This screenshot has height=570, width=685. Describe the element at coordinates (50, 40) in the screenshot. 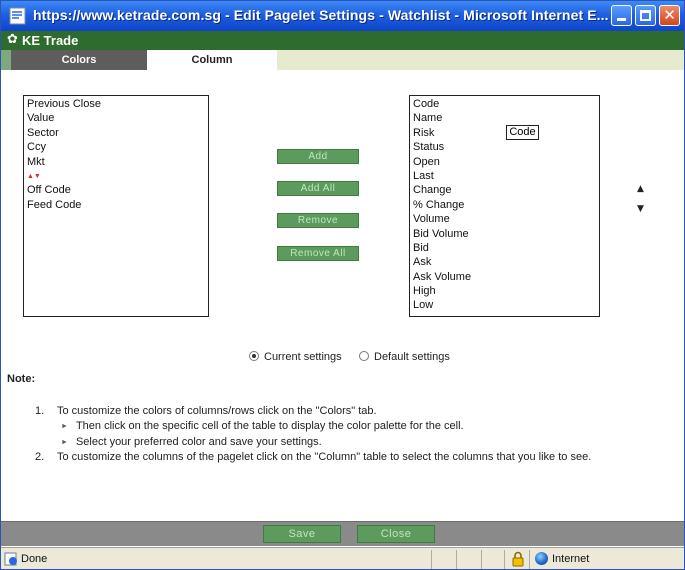

I see `app-title: KE Trade` at that location.